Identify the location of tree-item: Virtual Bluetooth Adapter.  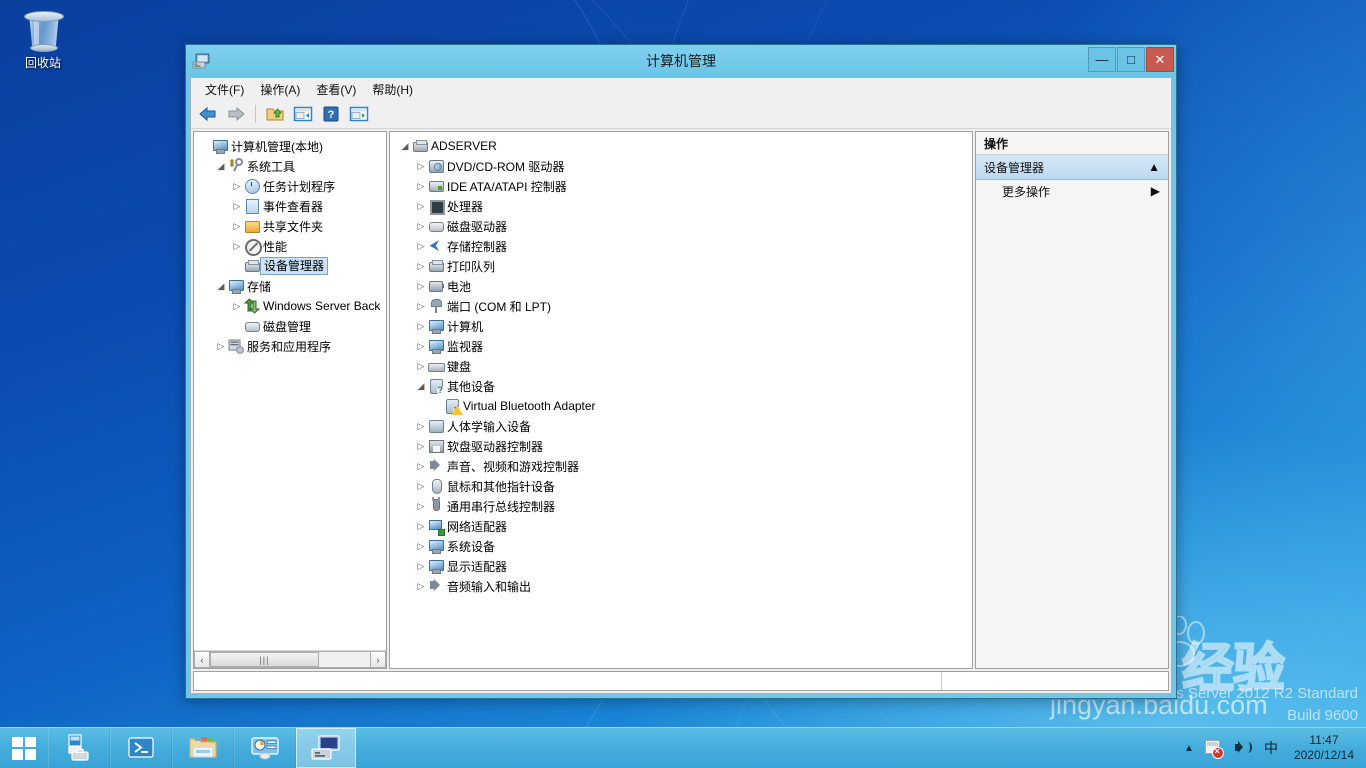
(682, 406).